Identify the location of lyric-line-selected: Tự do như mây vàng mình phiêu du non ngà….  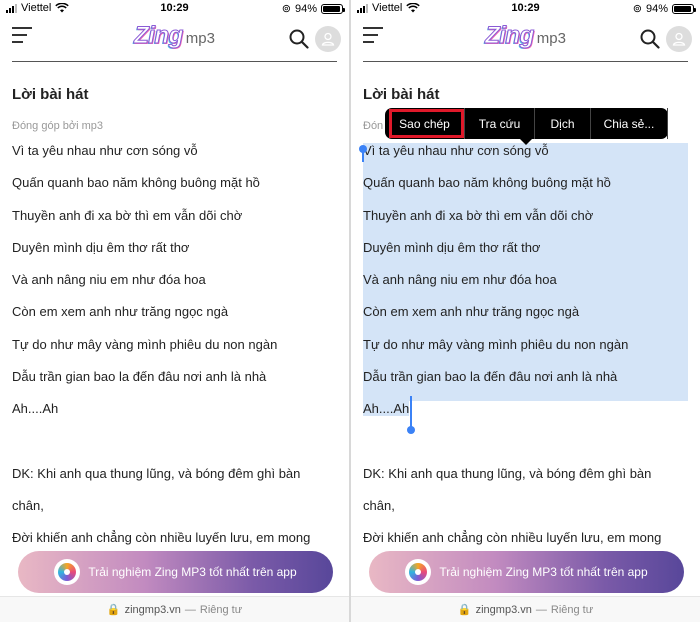
(525, 353).